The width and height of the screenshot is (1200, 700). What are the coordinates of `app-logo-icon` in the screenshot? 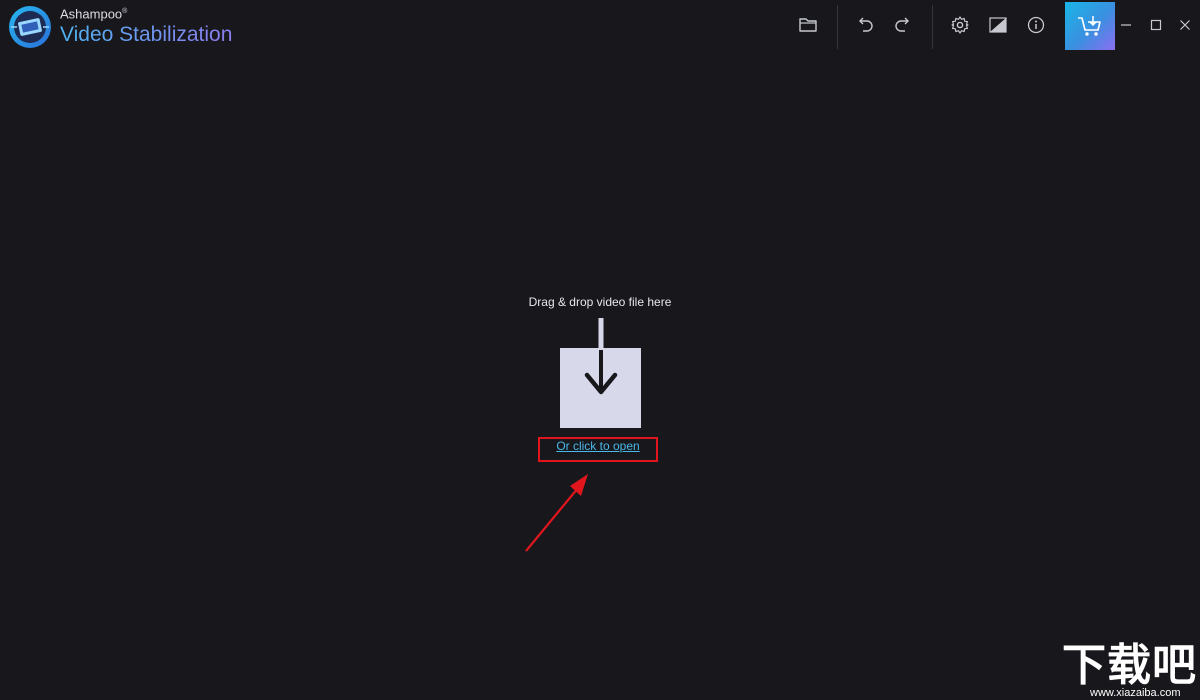 It's located at (30, 27).